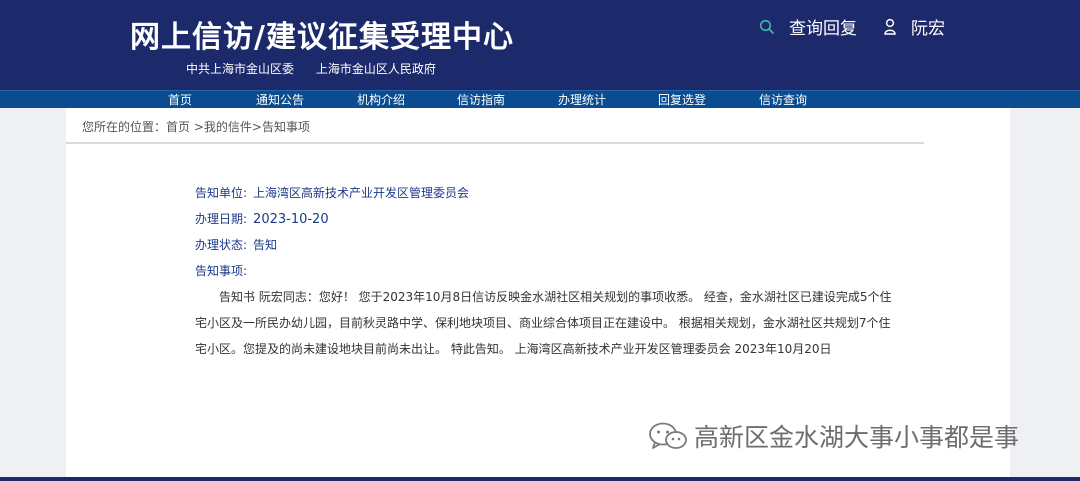 The image size is (1080, 481). Describe the element at coordinates (928, 26) in the screenshot. I see `user-name: 阮宏` at that location.